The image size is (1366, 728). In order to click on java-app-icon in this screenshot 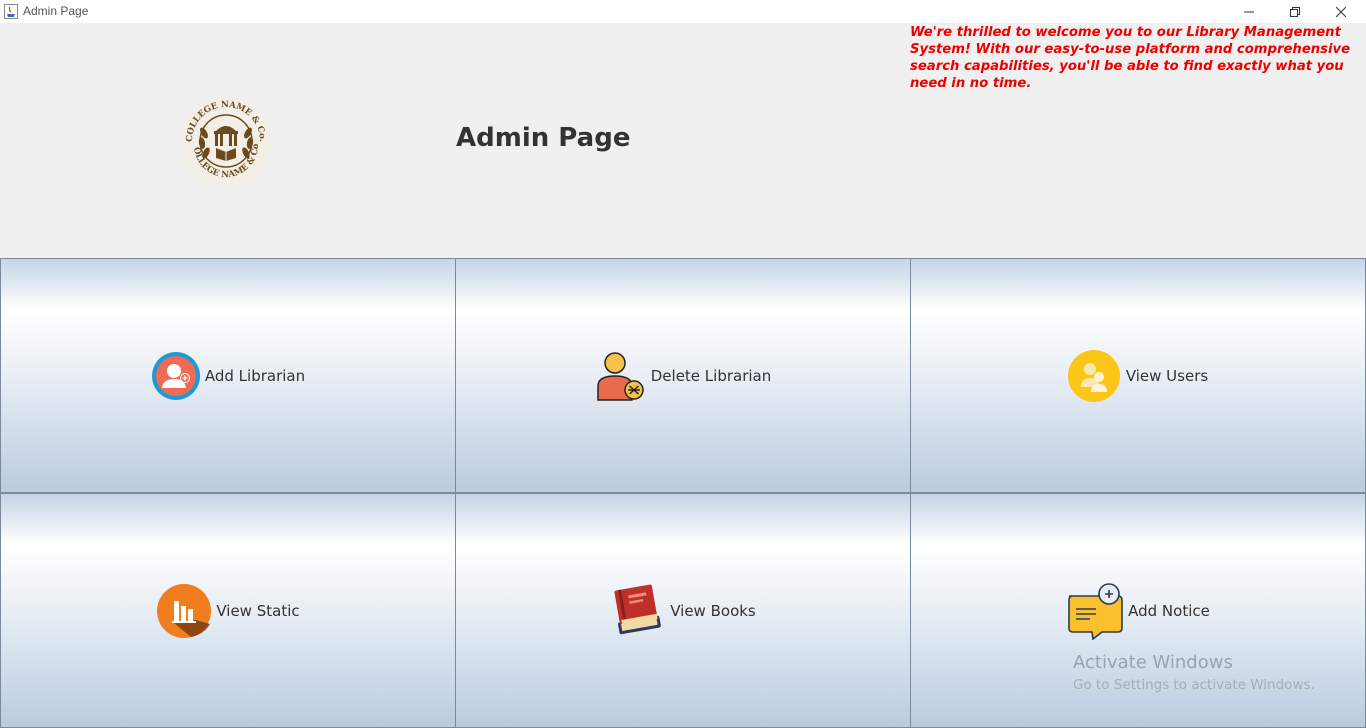, I will do `click(11, 11)`.